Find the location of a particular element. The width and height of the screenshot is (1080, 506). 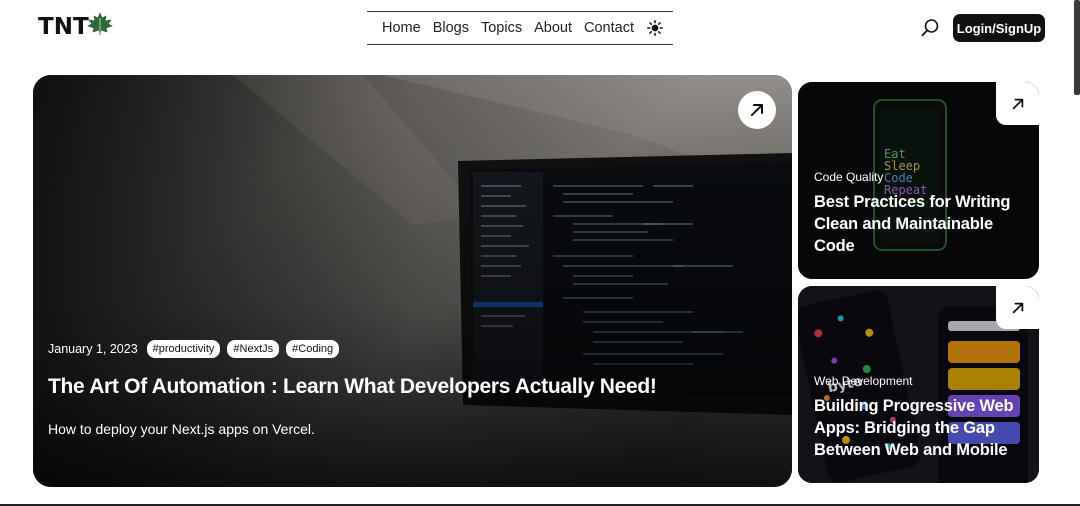

tag-productivity: #productivity is located at coordinates (183, 349).